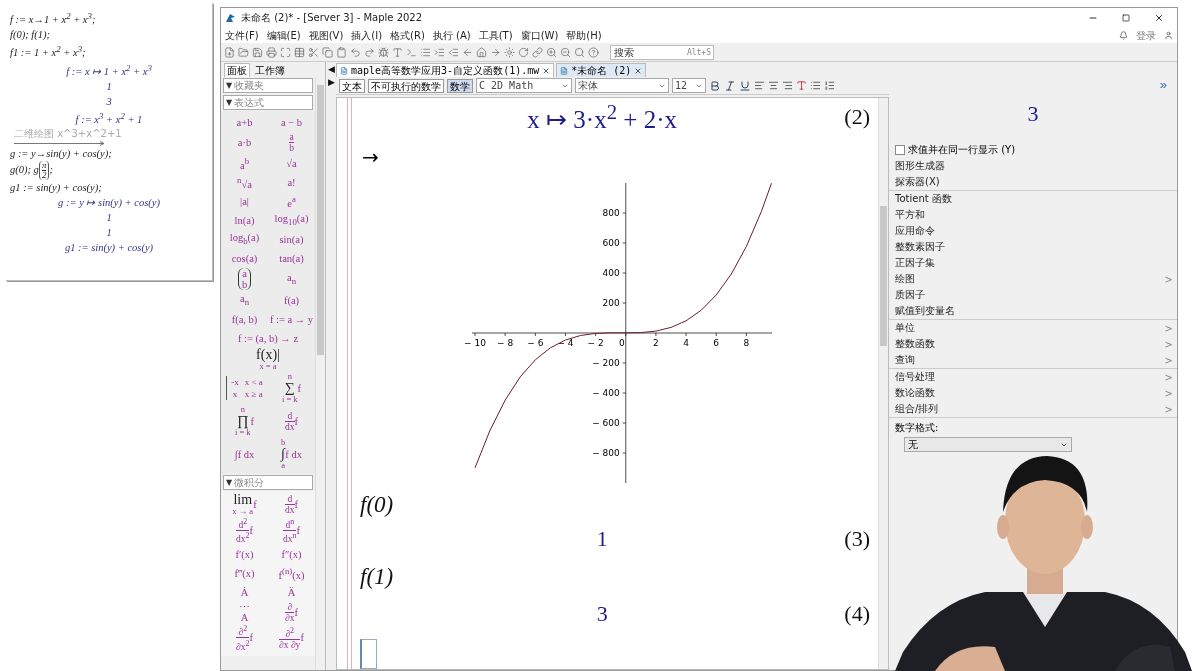  I want to click on palette-item: f″(x), so click(291, 554).